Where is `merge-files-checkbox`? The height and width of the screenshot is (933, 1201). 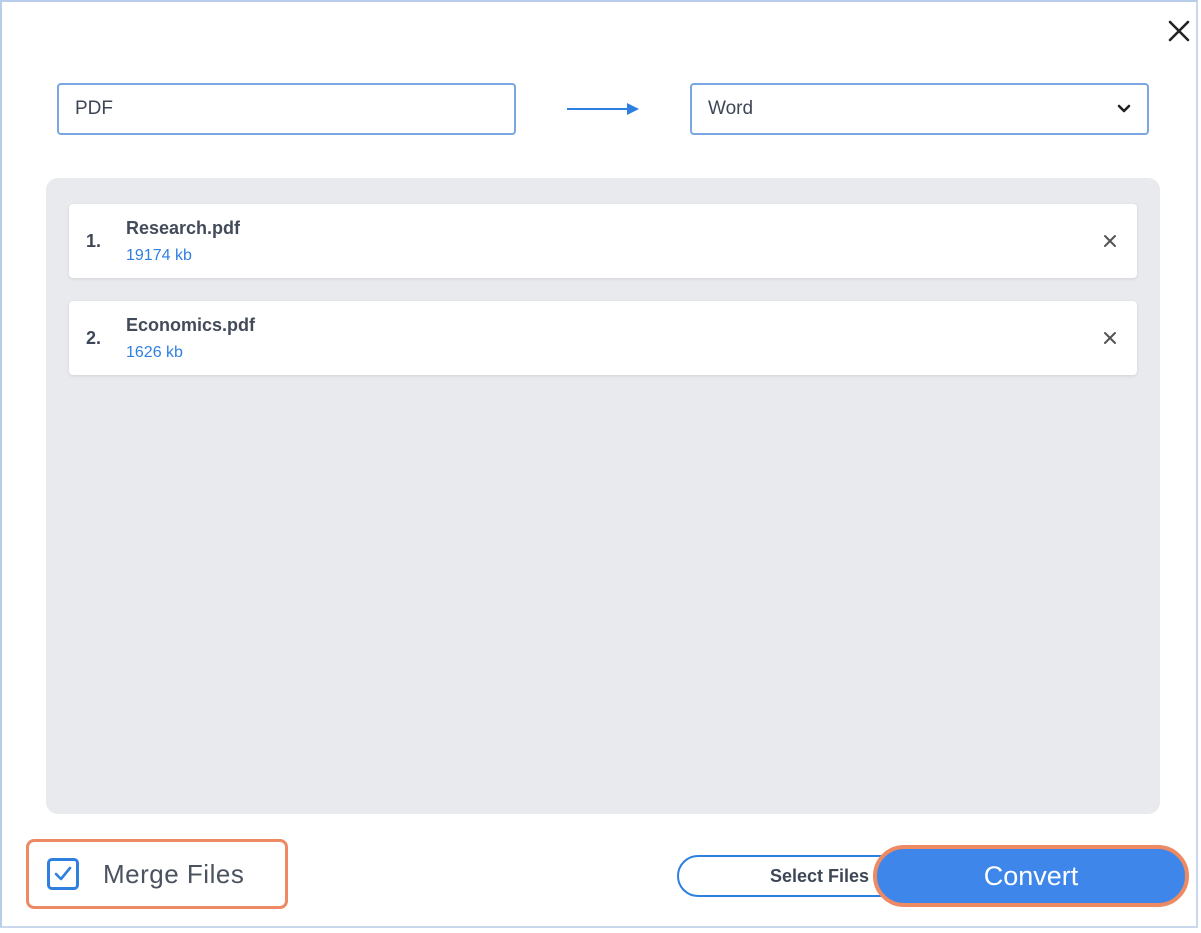
merge-files-checkbox is located at coordinates (63, 874).